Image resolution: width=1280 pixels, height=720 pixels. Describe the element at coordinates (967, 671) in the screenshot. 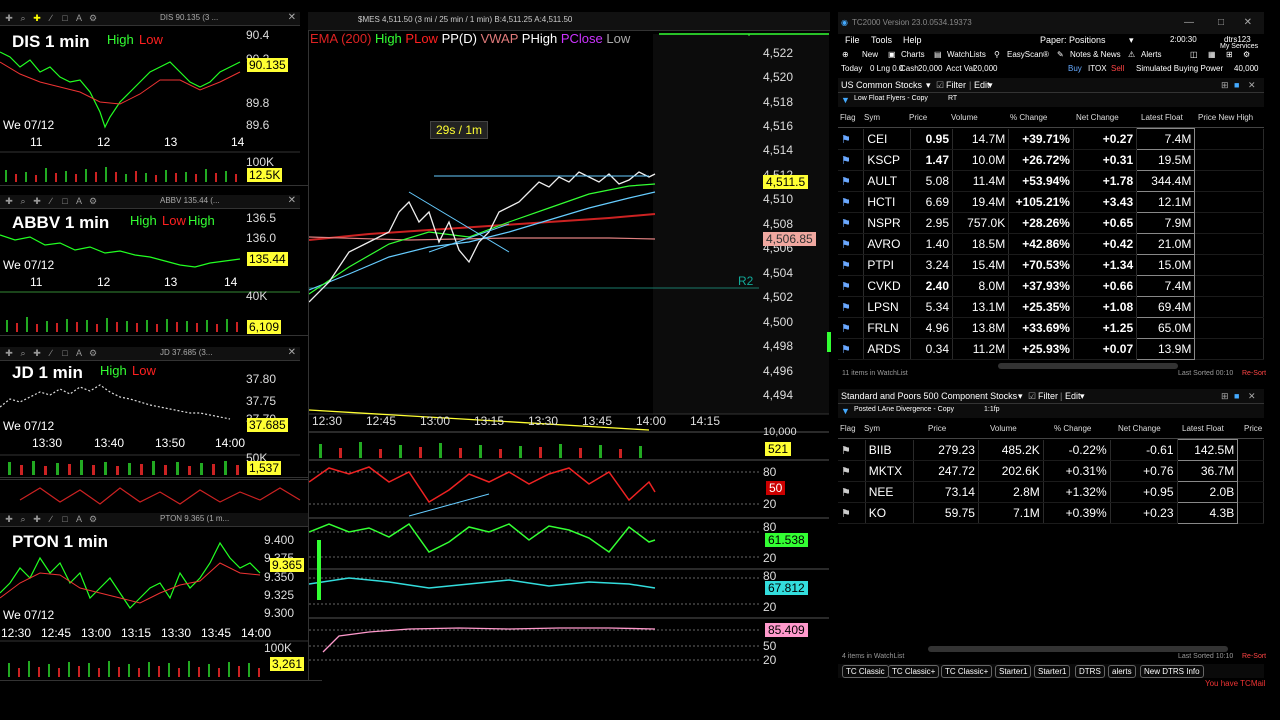

I see `tab-tc-classic-plus-2: TC Classic+` at that location.